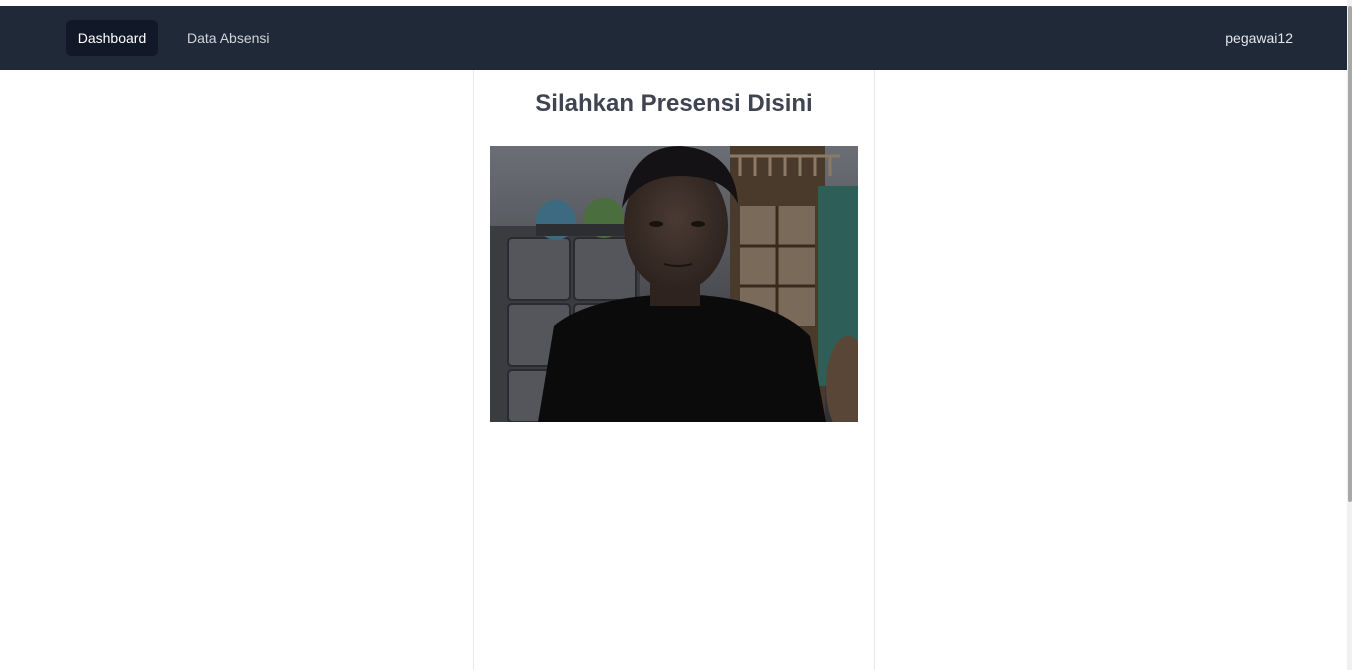  What do you see at coordinates (1259, 38) in the screenshot?
I see `user-menu: pegawai12` at bounding box center [1259, 38].